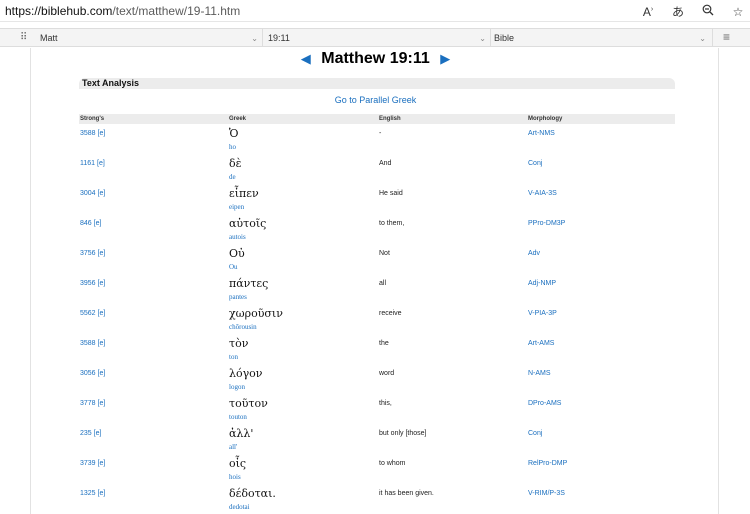 The image size is (750, 514). I want to click on english-gloss: to whom, so click(392, 463).